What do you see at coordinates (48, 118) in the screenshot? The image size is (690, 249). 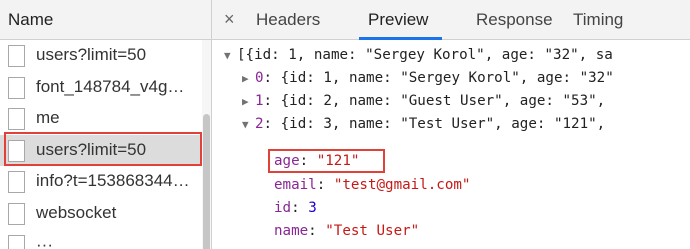 I see `request-name: me` at bounding box center [48, 118].